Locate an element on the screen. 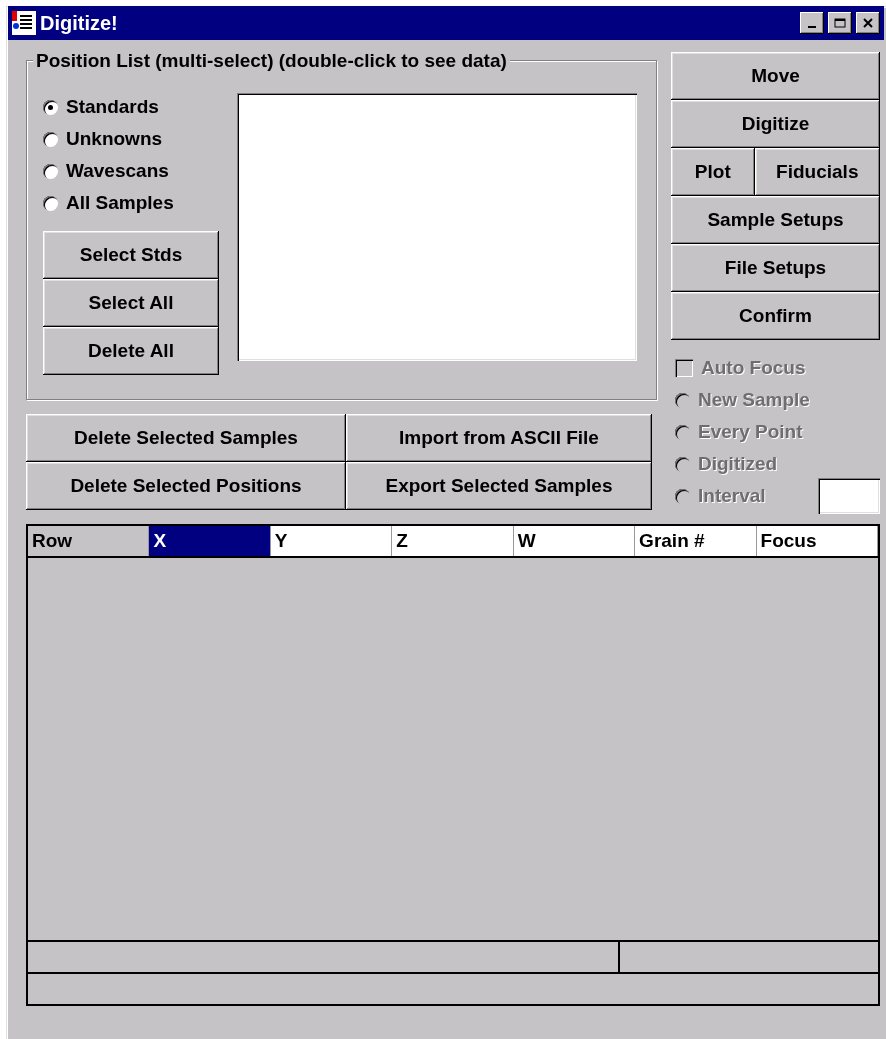 This screenshot has width=886, height=1039. minimize-button is located at coordinates (812, 23).